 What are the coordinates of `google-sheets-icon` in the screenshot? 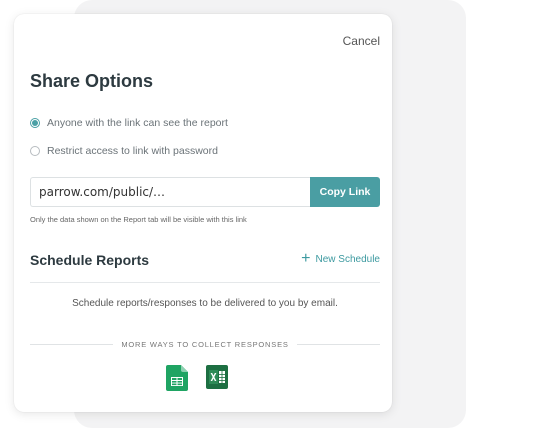 It's located at (177, 380).